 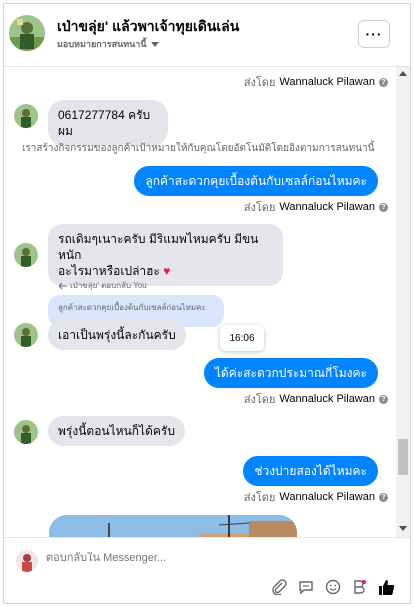 What do you see at coordinates (403, 73) in the screenshot?
I see `scroll-up-icon` at bounding box center [403, 73].